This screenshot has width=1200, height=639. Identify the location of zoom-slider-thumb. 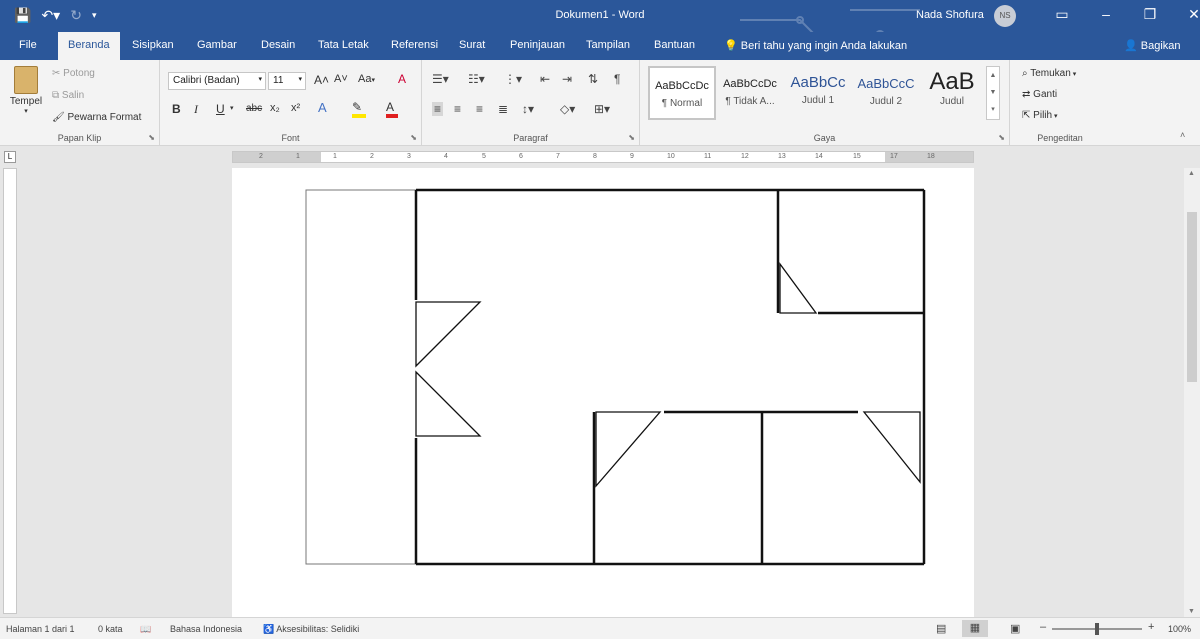
(1097, 629).